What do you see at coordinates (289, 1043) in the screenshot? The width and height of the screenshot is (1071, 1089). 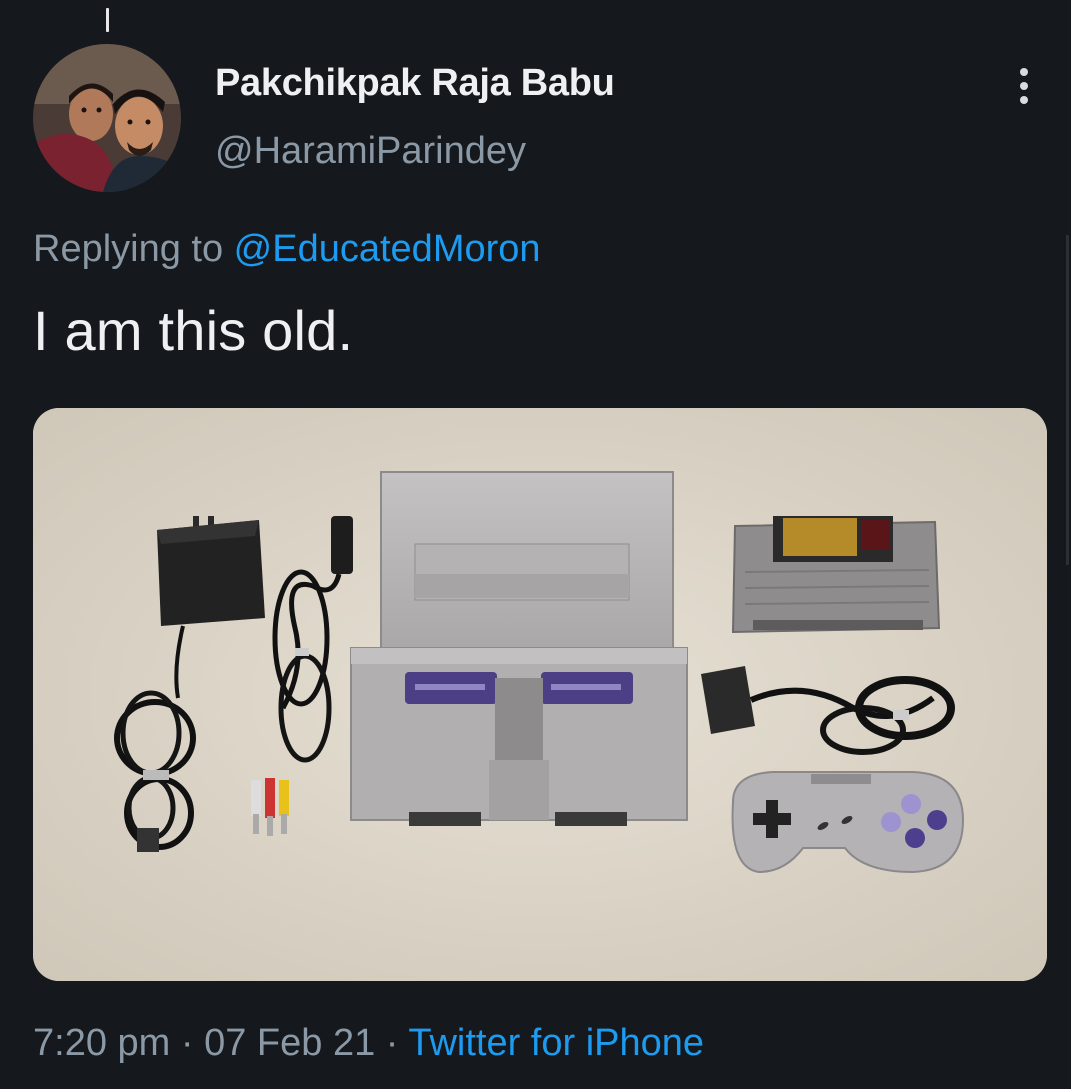 I see `tweet-date: 07 Feb 21` at bounding box center [289, 1043].